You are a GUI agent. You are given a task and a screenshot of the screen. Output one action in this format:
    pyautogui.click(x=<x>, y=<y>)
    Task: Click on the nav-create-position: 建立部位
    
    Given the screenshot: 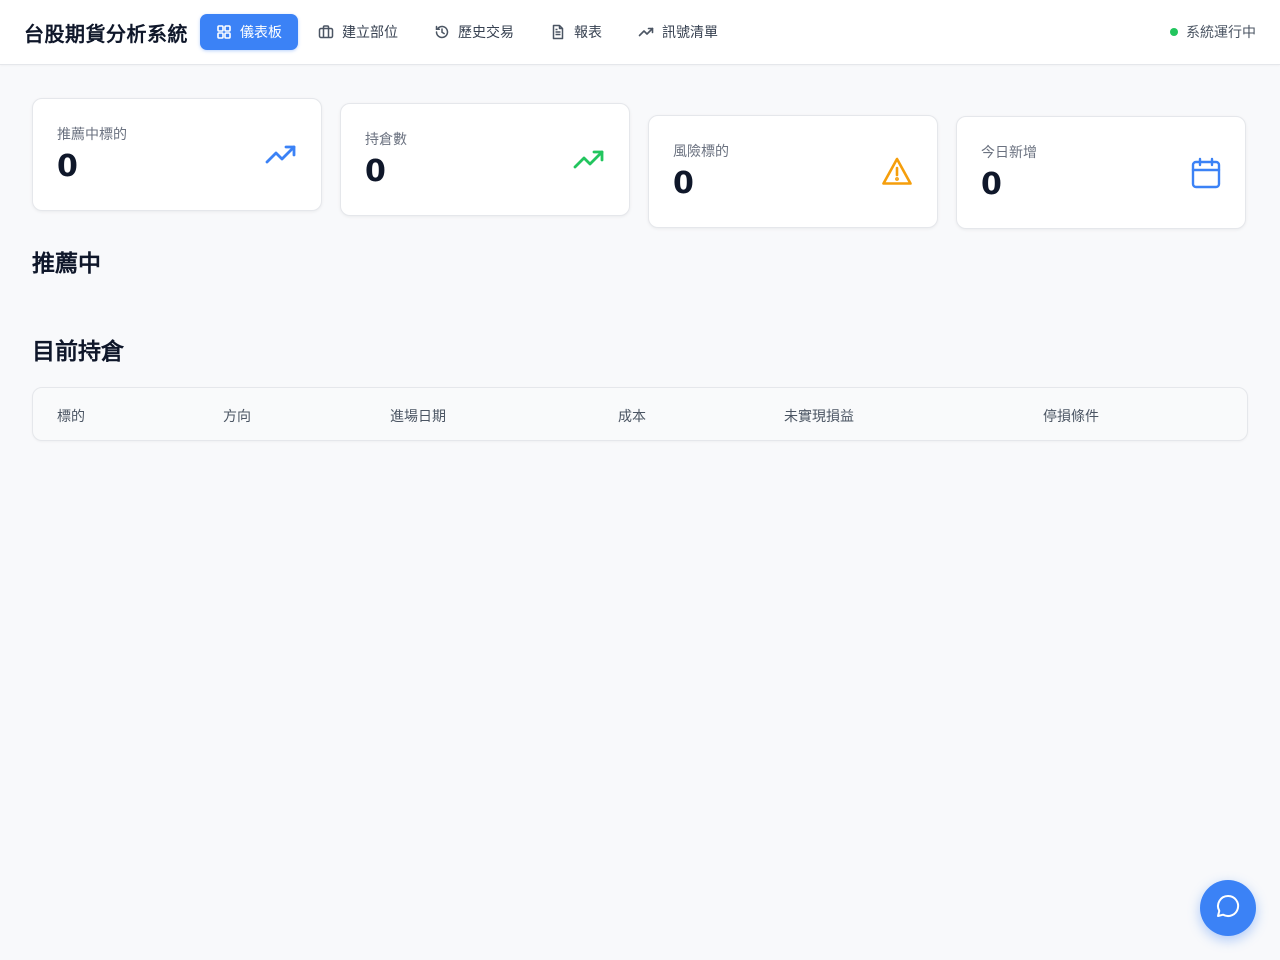 What is the action you would take?
    pyautogui.click(x=358, y=32)
    